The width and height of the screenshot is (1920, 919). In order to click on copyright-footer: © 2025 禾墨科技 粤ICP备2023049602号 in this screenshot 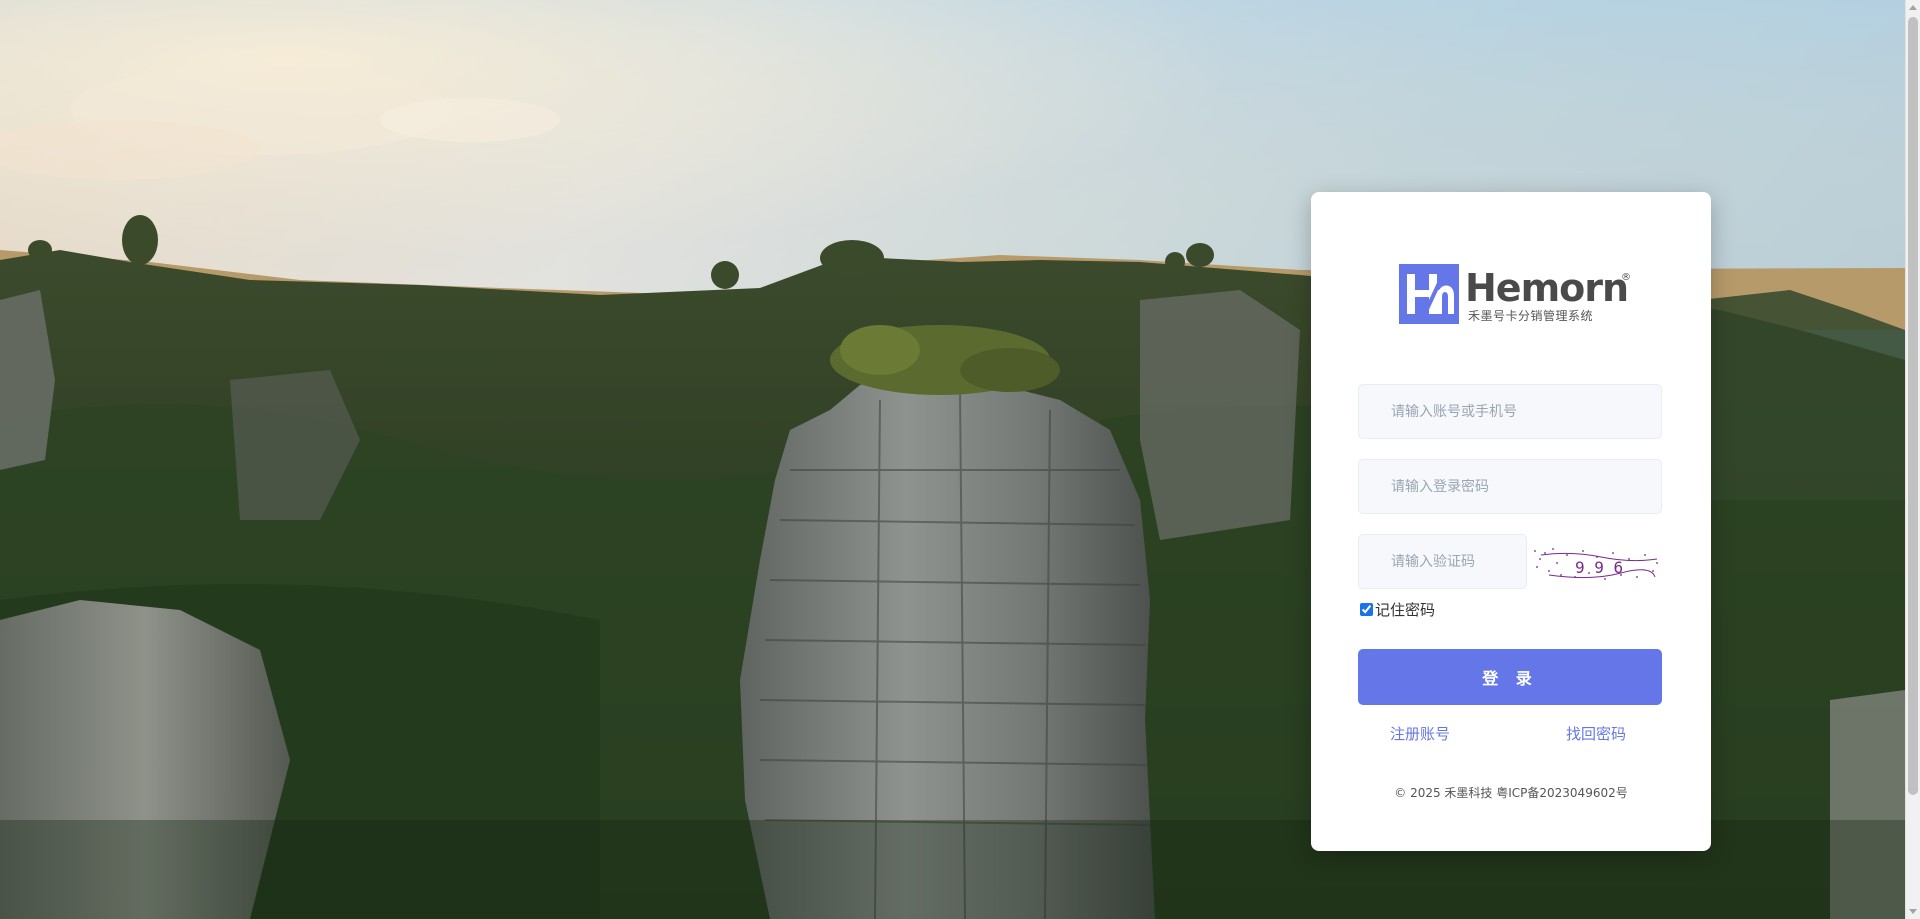, I will do `click(1511, 793)`.